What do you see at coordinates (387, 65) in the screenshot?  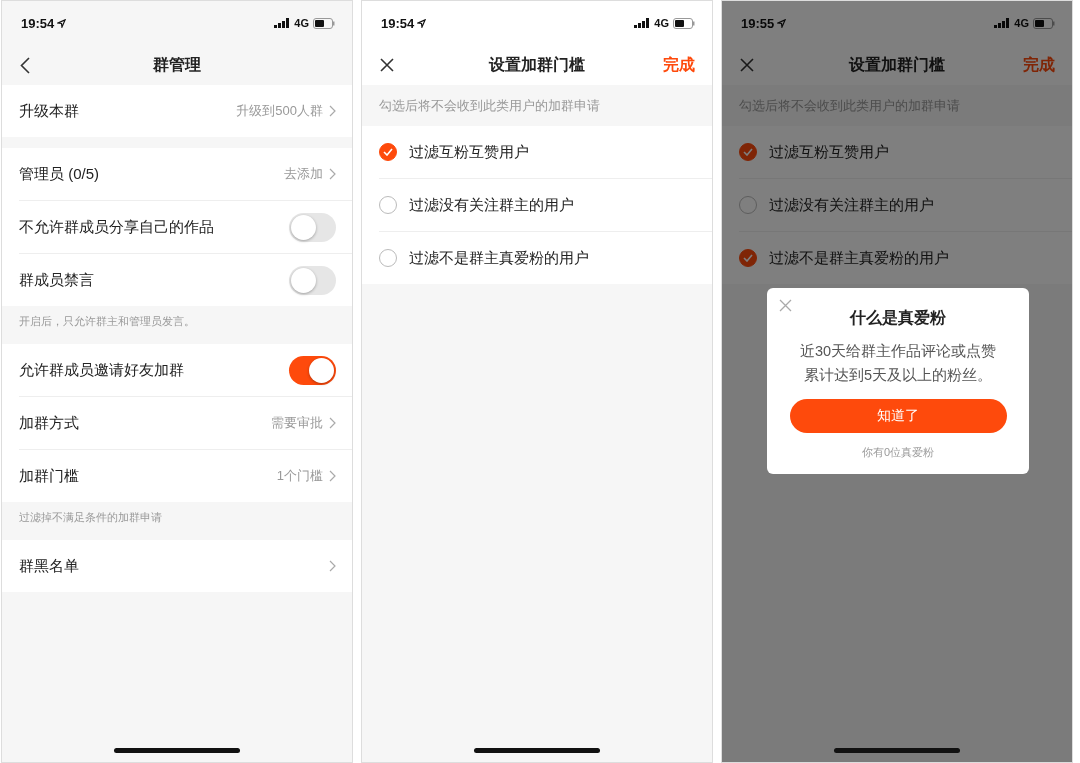 I see `close-icon` at bounding box center [387, 65].